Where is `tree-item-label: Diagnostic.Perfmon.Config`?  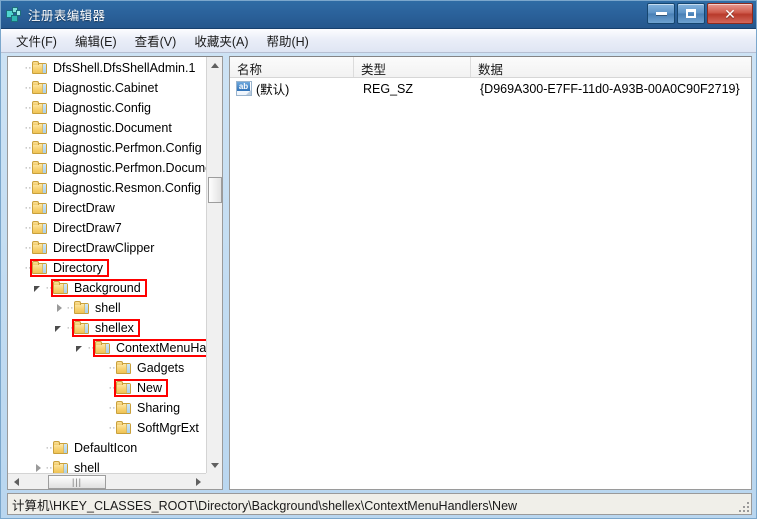 tree-item-label: Diagnostic.Perfmon.Config is located at coordinates (127, 148).